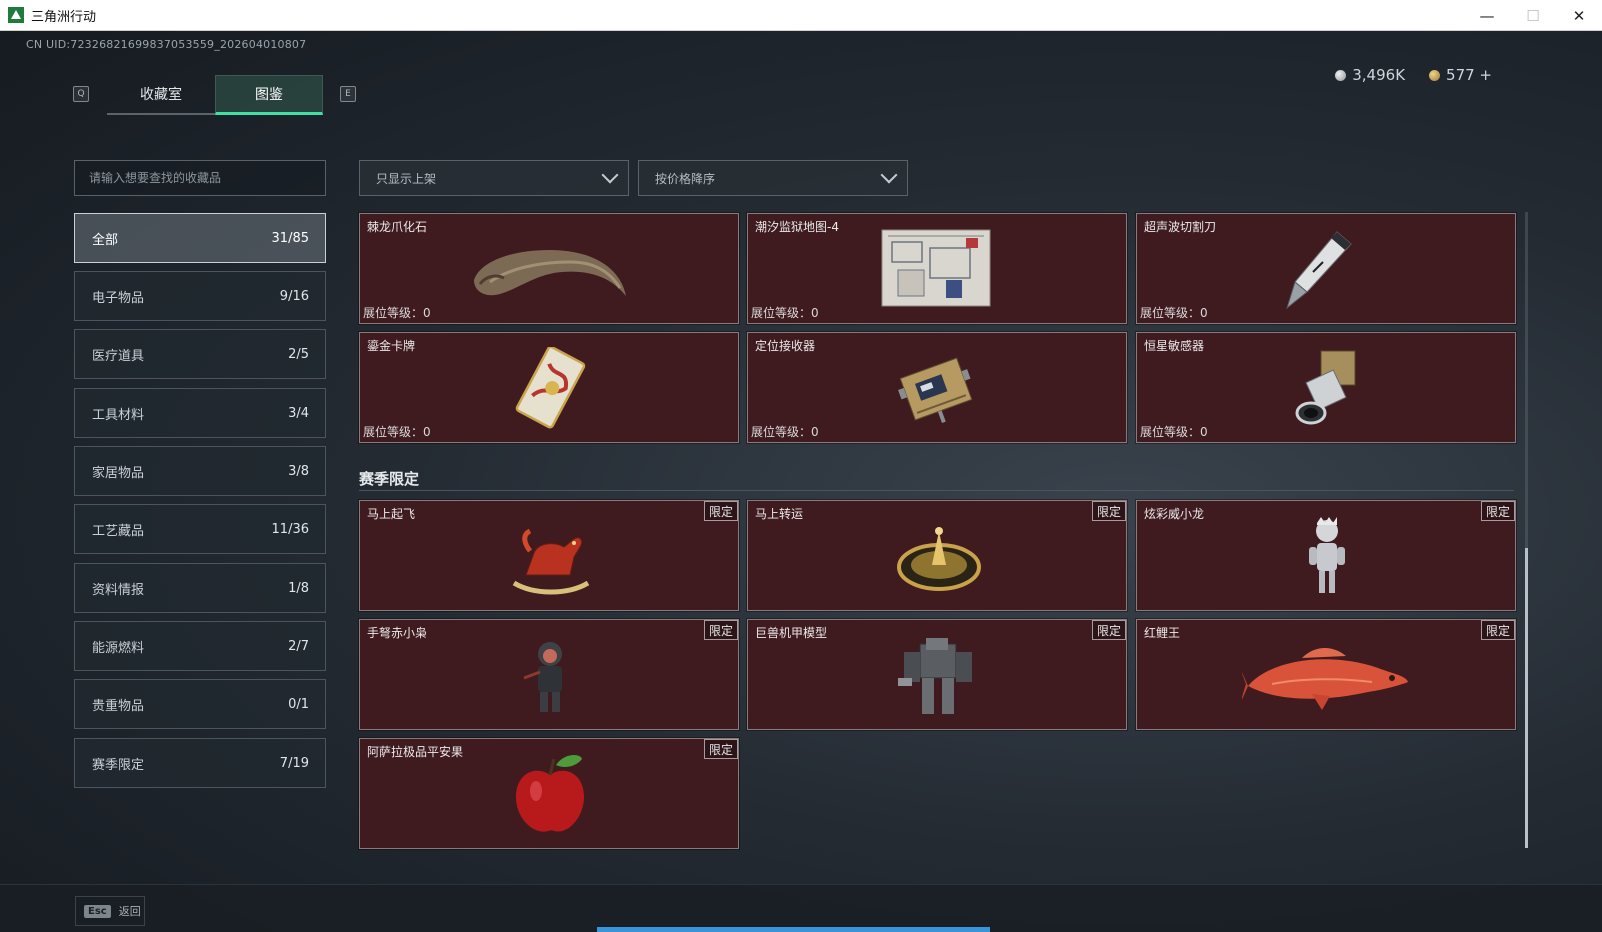  Describe the element at coordinates (348, 94) in the screenshot. I see `e-key-hint: E` at that location.